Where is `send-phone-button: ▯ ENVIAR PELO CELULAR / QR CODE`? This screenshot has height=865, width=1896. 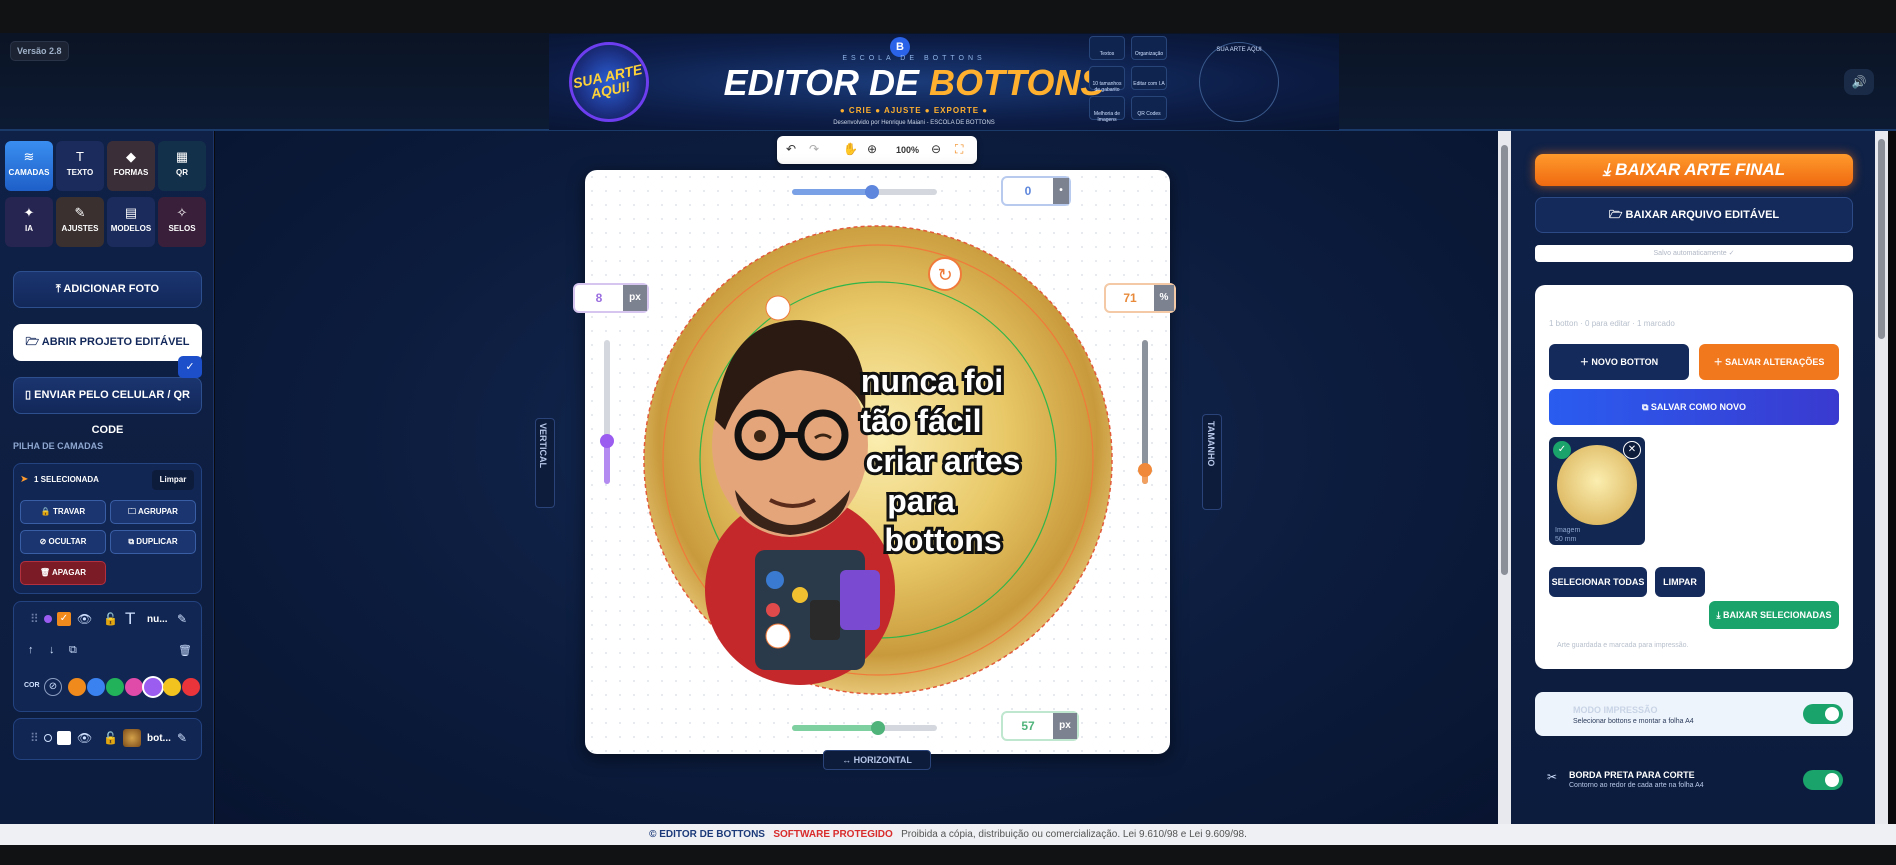 send-phone-button: ▯ ENVIAR PELO CELULAR / QR CODE is located at coordinates (107, 406).